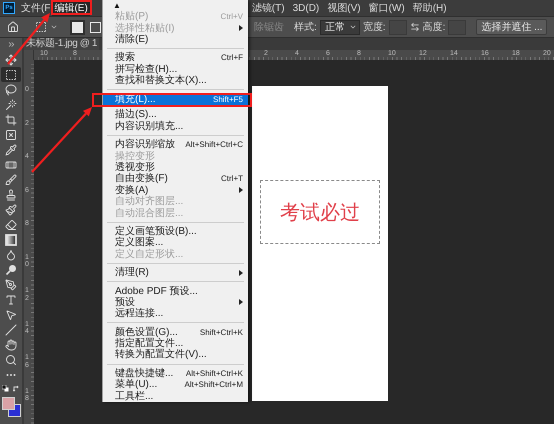 This screenshot has height=424, width=554. What do you see at coordinates (231, 16) in the screenshot?
I see `shortcut-text: Ctrl+V` at bounding box center [231, 16].